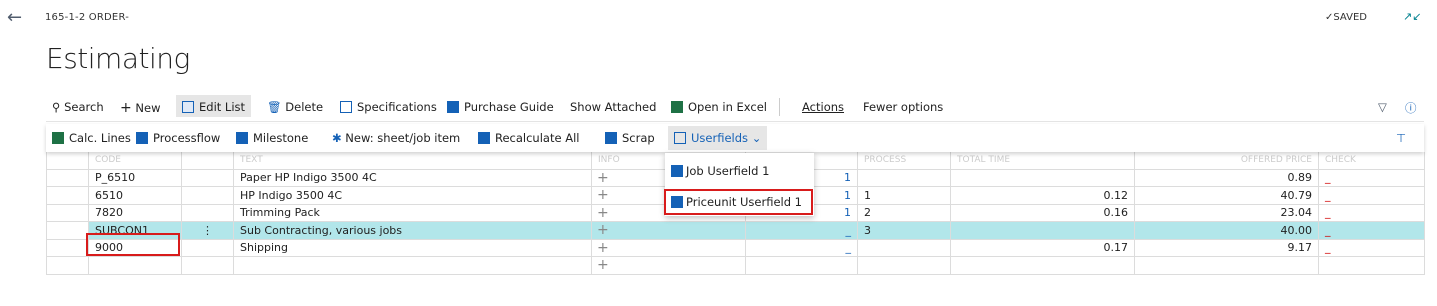 This screenshot has height=306, width=1437. What do you see at coordinates (18, 19) in the screenshot?
I see `back-arrow-icon: ←` at bounding box center [18, 19].